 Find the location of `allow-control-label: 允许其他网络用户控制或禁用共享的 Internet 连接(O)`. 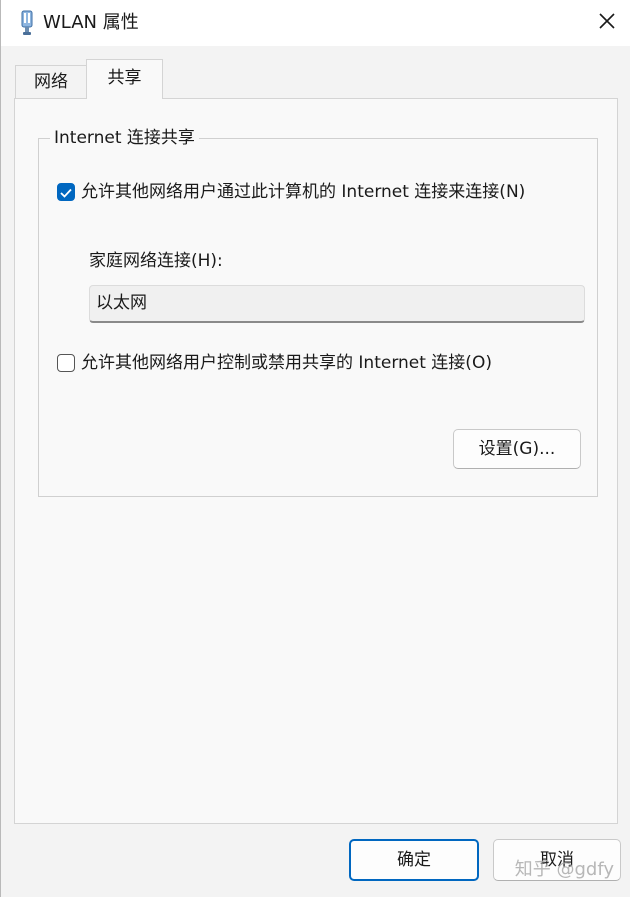

allow-control-label: 允许其他网络用户控制或禁用共享的 Internet 连接(O) is located at coordinates (286, 363).